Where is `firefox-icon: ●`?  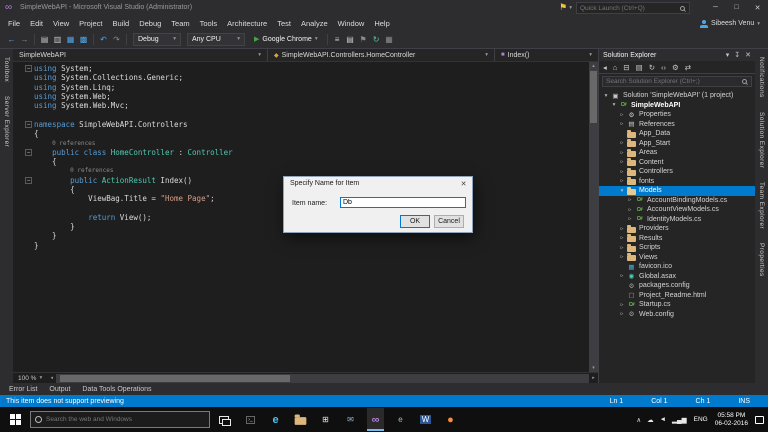
firefox-icon: ● is located at coordinates (450, 419).